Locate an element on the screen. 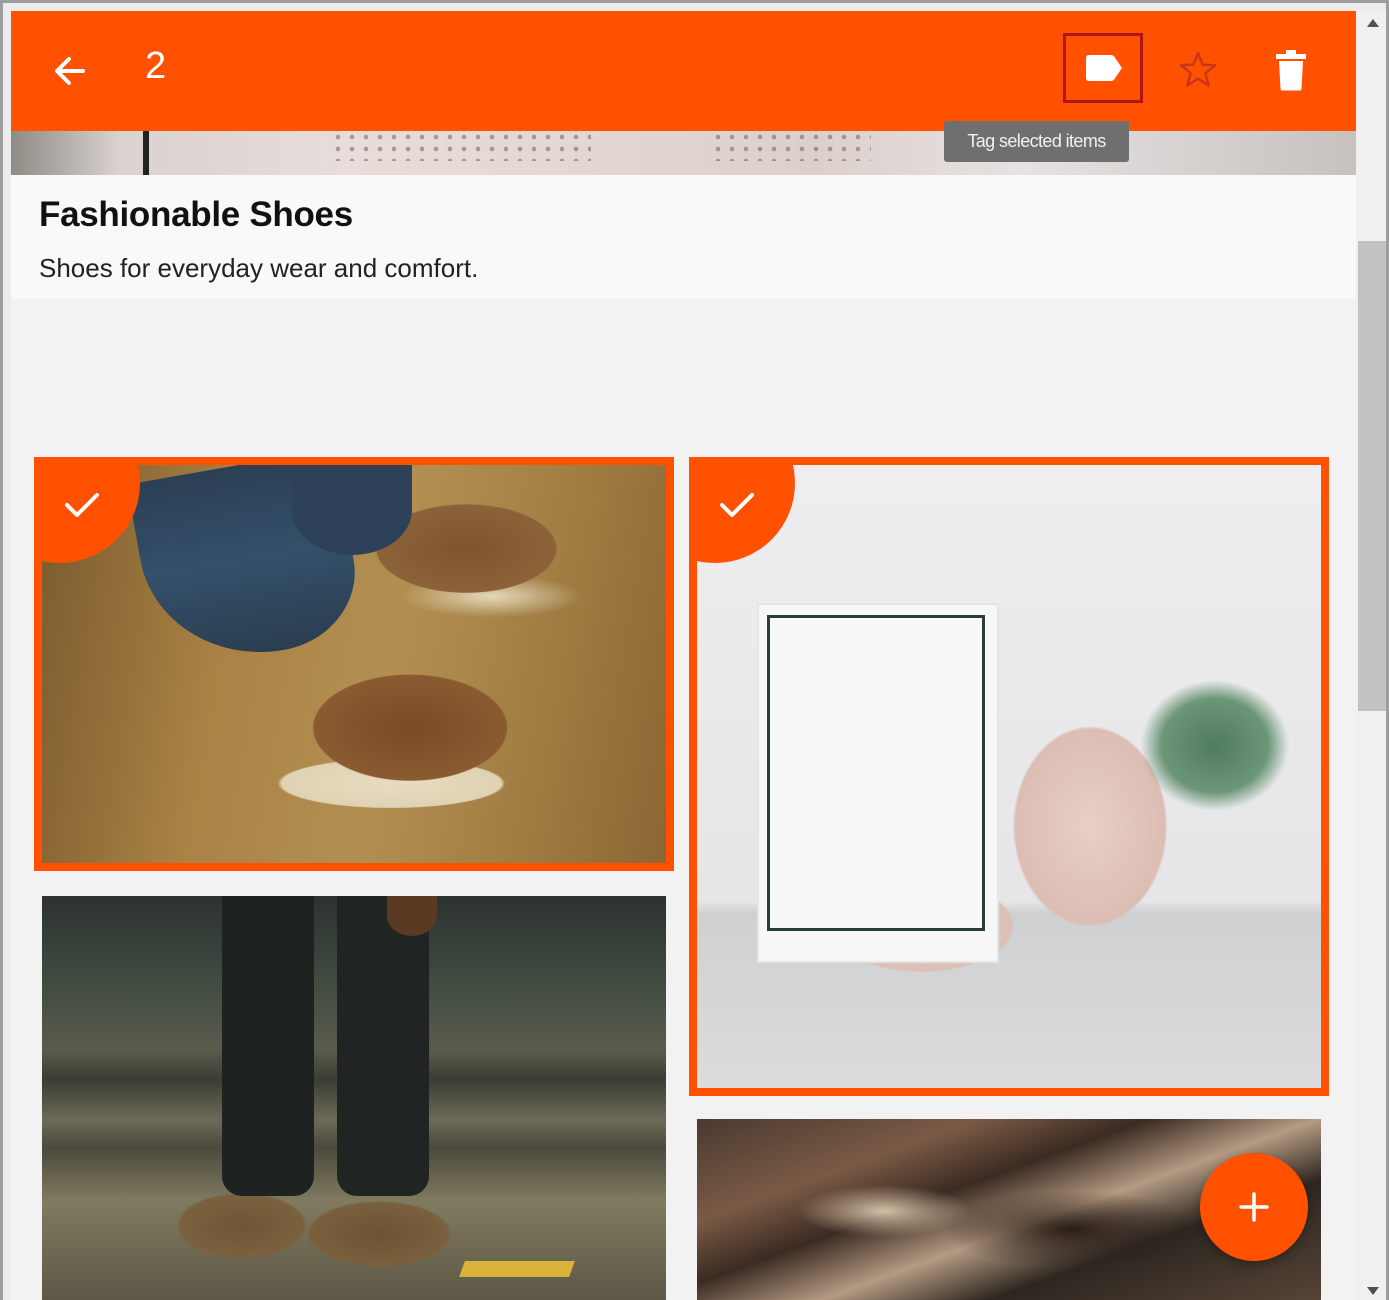 The height and width of the screenshot is (1300, 1389). add-photo-button is located at coordinates (1254, 1207).